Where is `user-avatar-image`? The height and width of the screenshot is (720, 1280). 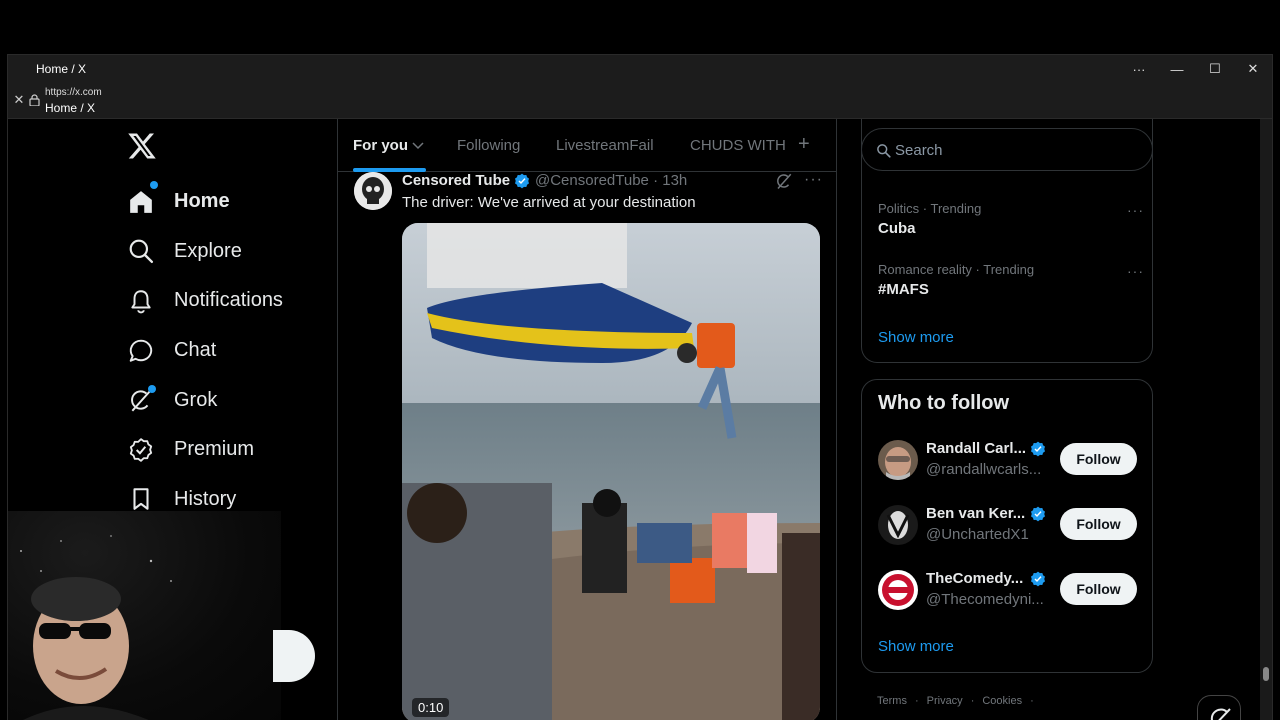 user-avatar-image is located at coordinates (898, 460).